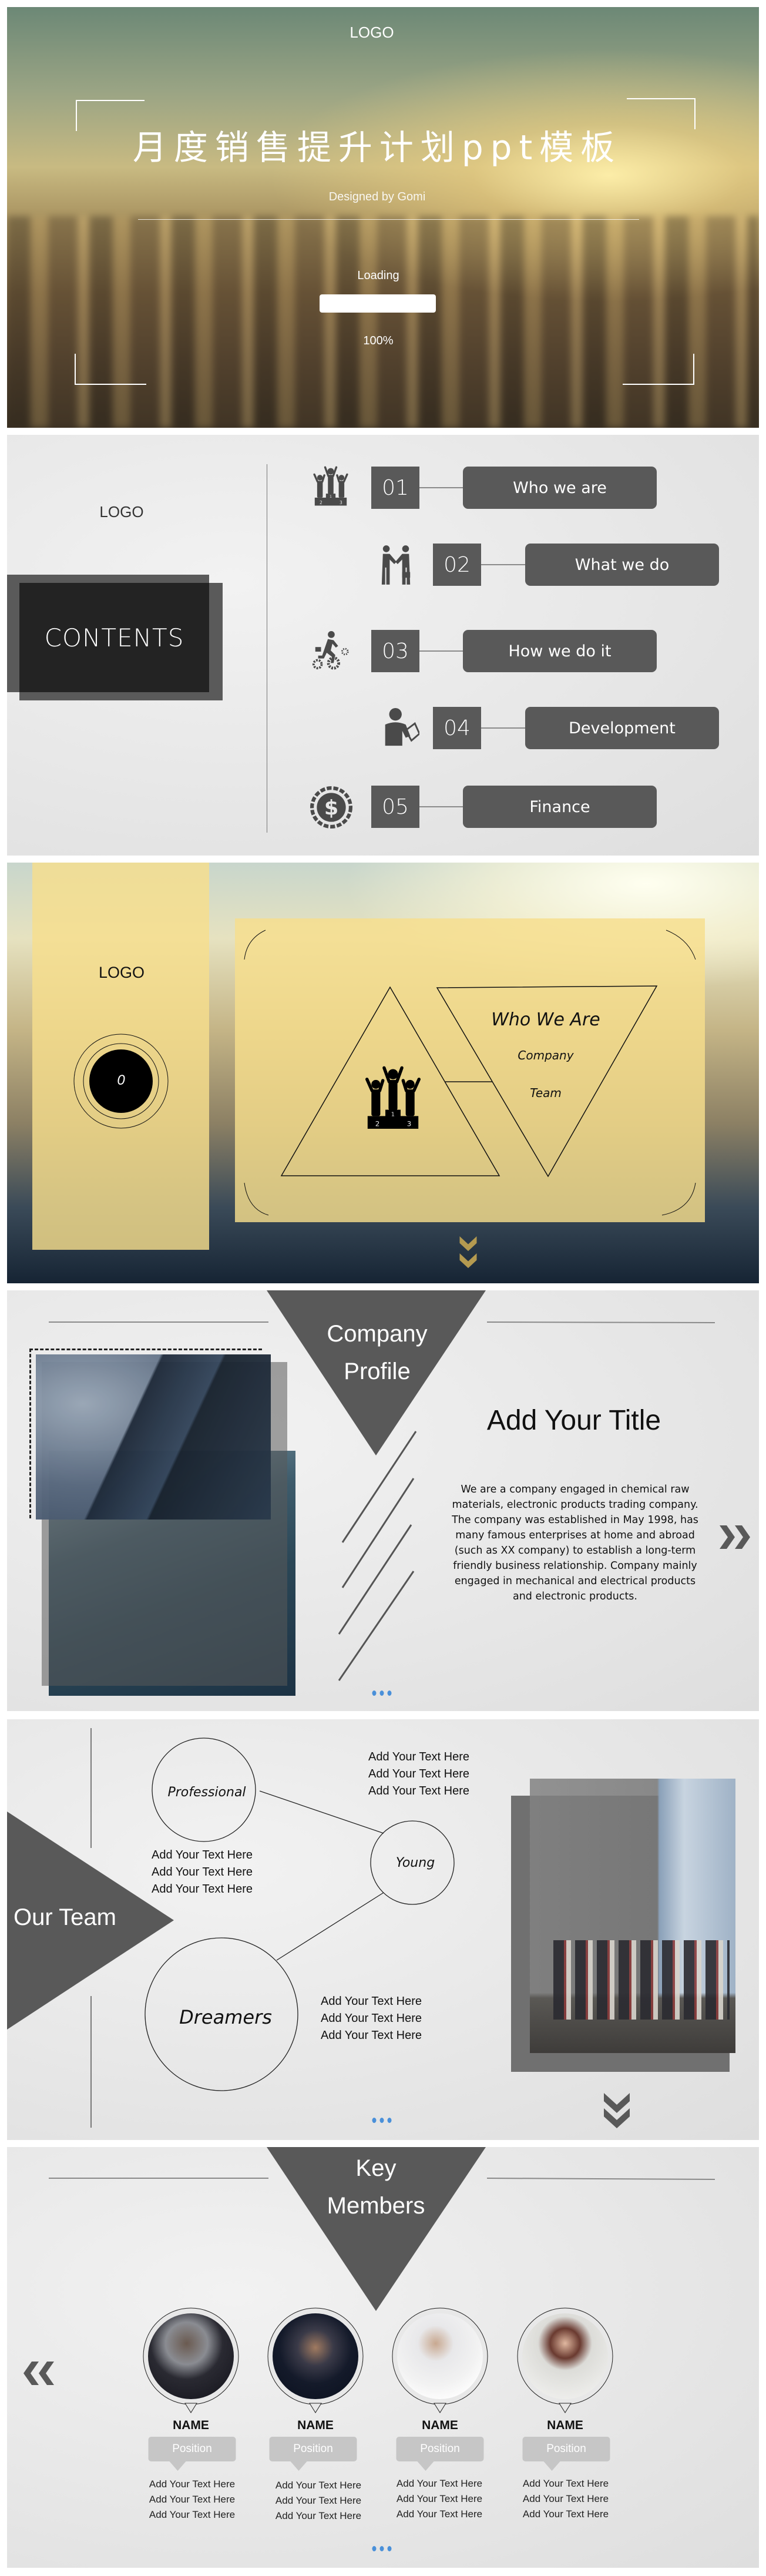 The image size is (766, 2576). Describe the element at coordinates (377, 147) in the screenshot. I see `presentation-title: 月度销售提升计划ppt模板` at that location.